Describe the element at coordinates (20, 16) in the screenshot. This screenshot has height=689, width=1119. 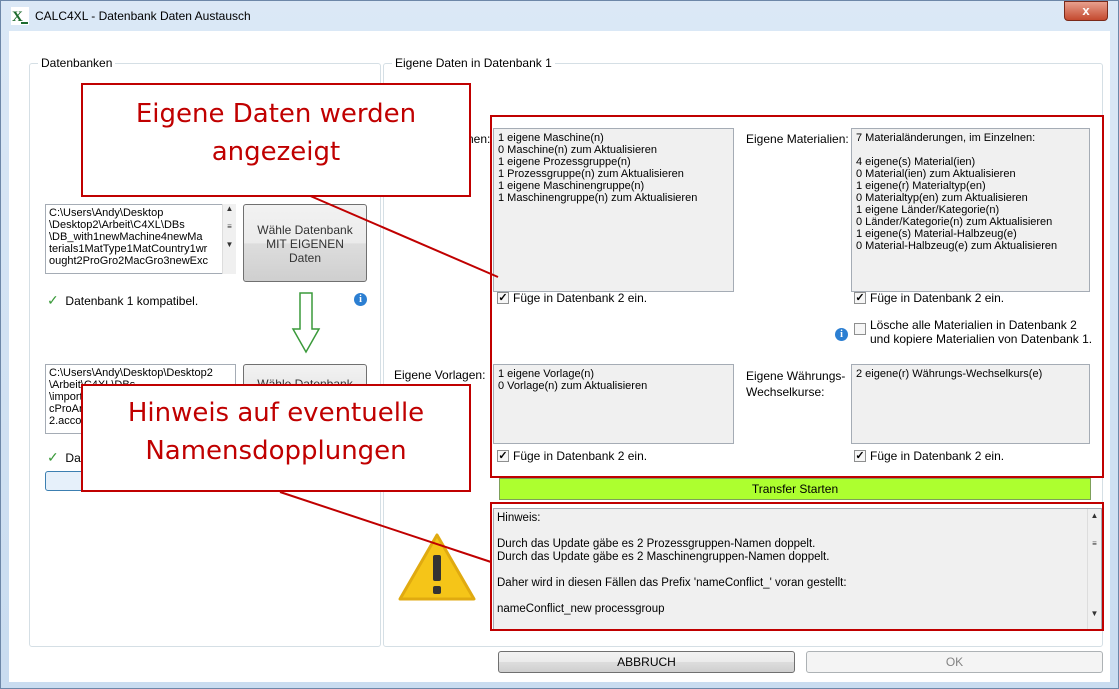
I see `excel-app-icon: X` at that location.